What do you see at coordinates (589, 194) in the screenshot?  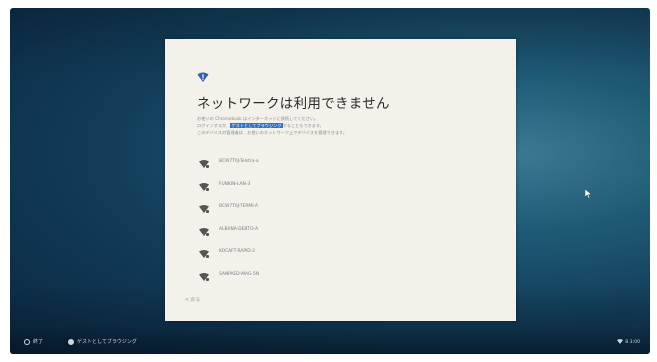 I see `mouse-cursor-icon` at bounding box center [589, 194].